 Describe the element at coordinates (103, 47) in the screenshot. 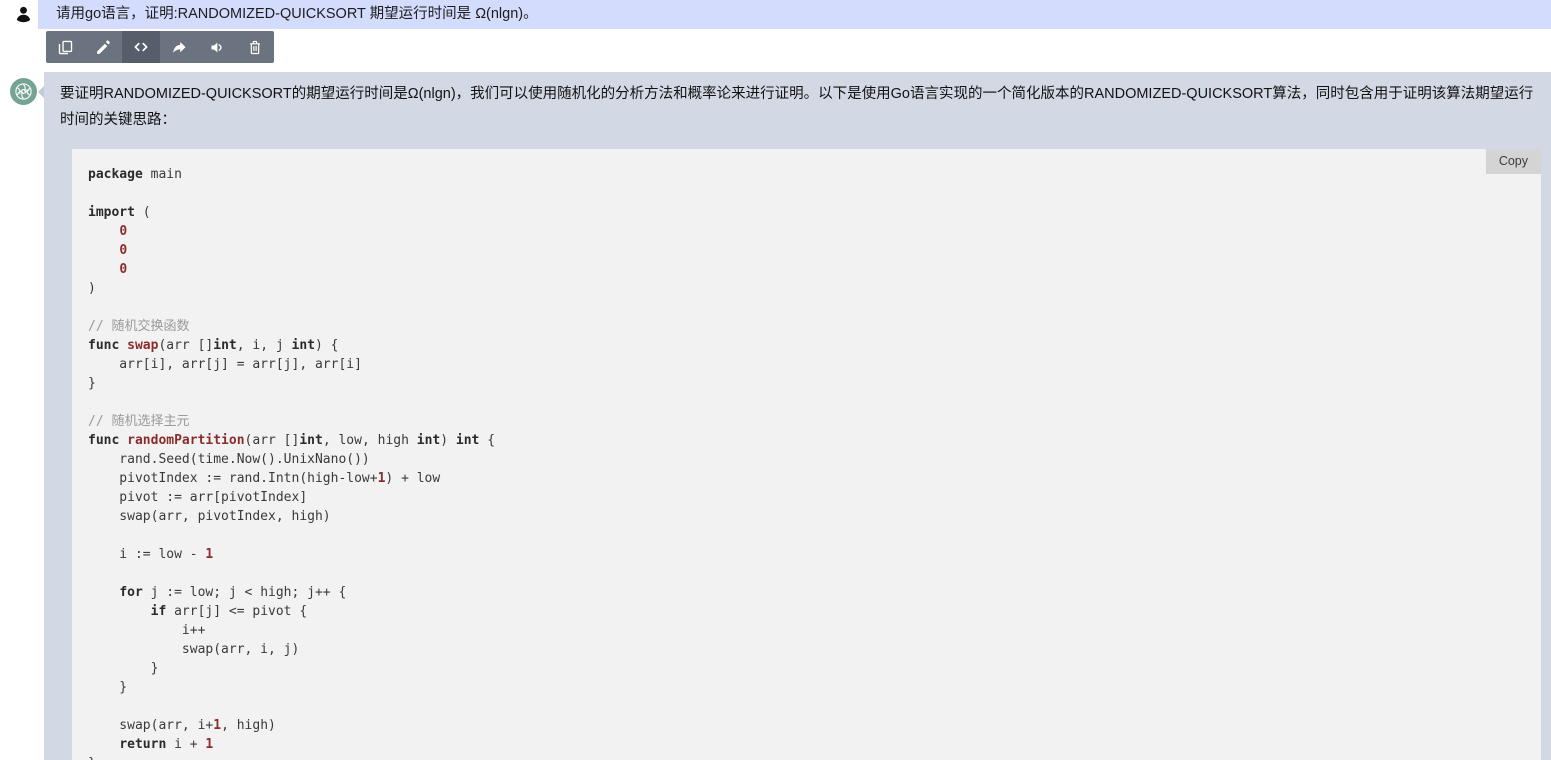

I see `edit-icon` at that location.